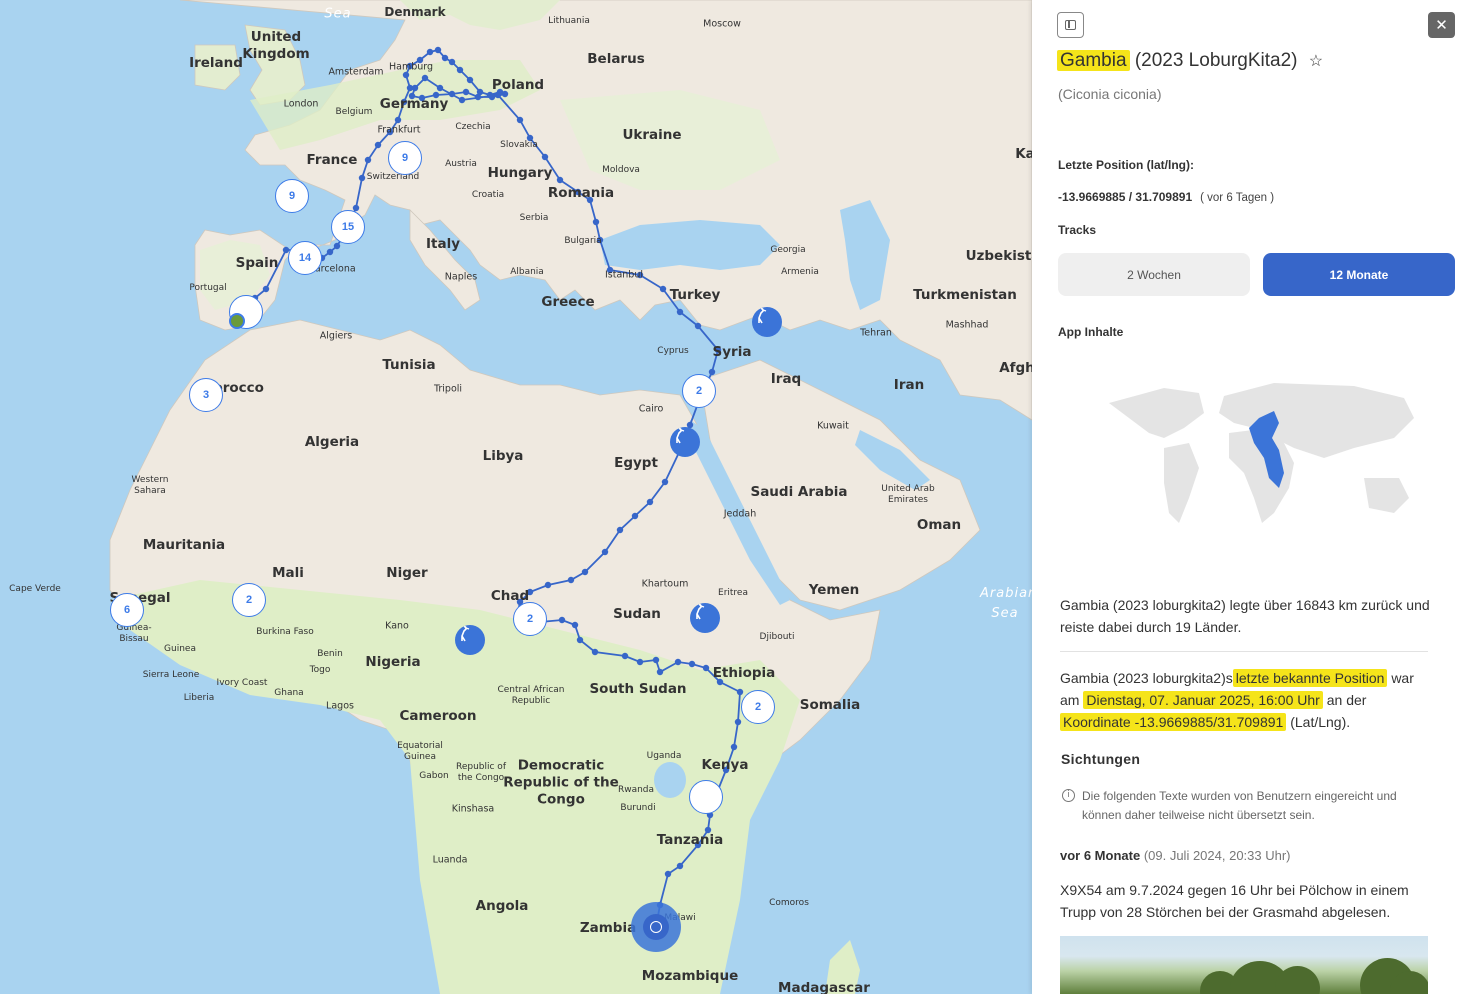  What do you see at coordinates (1154, 274) in the screenshot?
I see `track-2-weeks-button: 2 Wochen` at bounding box center [1154, 274].